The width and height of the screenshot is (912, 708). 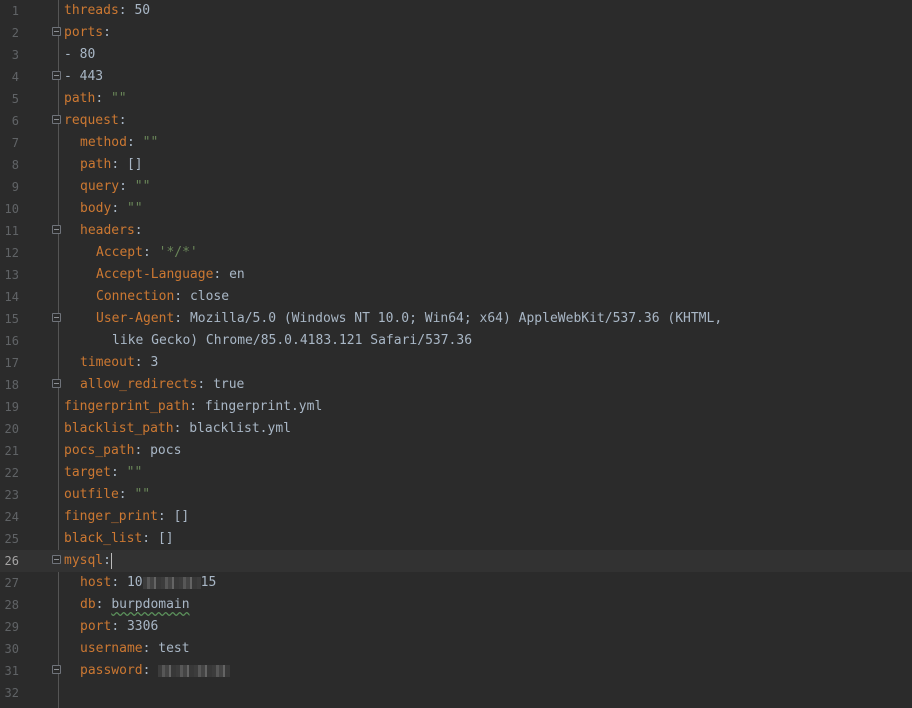 What do you see at coordinates (456, 583) in the screenshot?
I see `code-line: 27 host: 10 15` at bounding box center [456, 583].